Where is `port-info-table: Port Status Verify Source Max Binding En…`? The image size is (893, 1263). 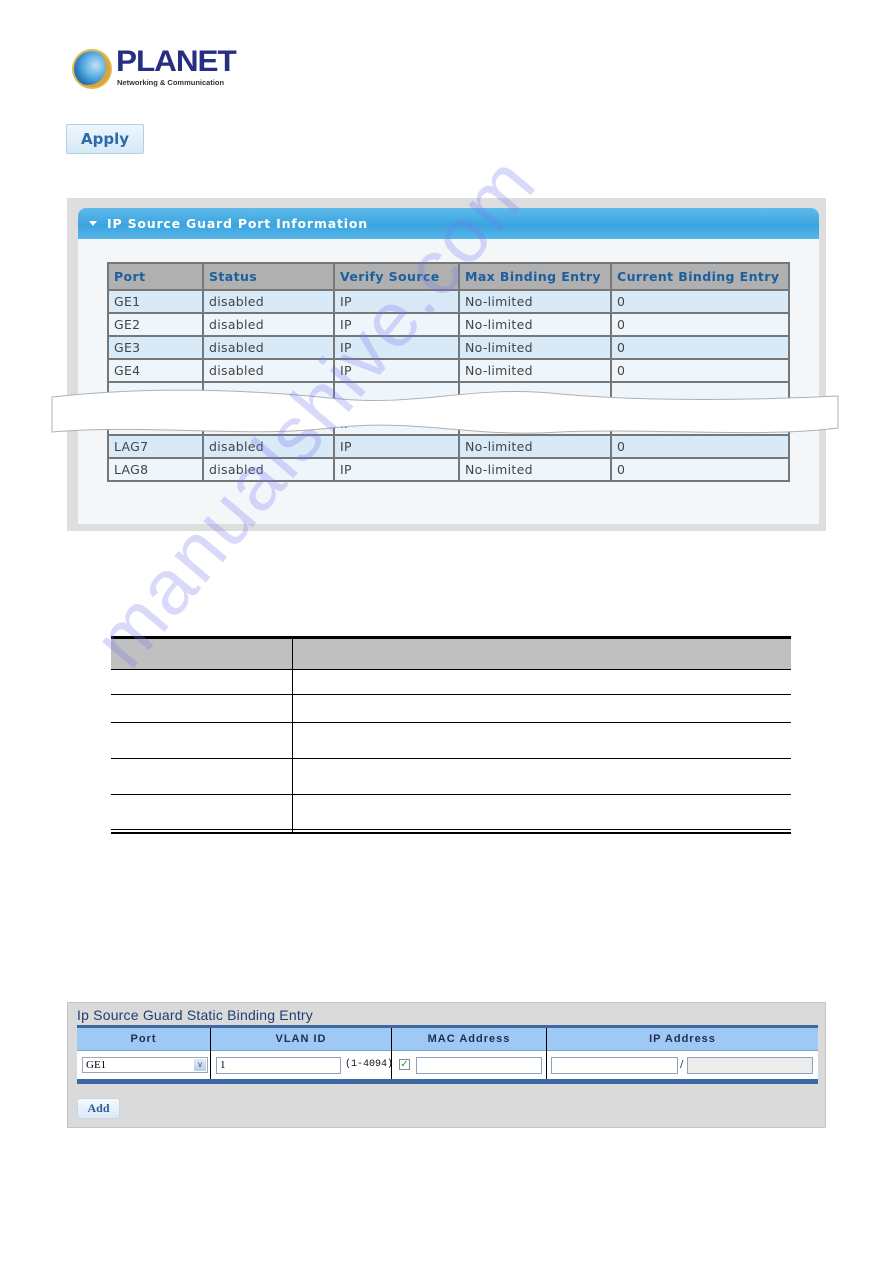
port-info-table: Port Status Verify Source Max Binding En… is located at coordinates (448, 372).